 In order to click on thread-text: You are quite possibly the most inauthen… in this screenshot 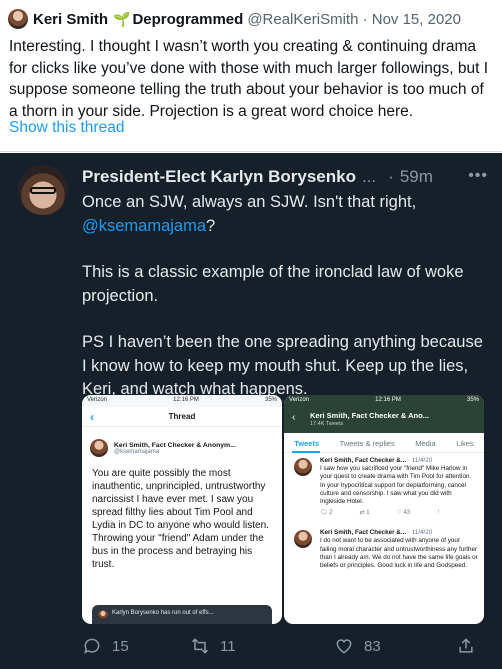, I will do `click(180, 519)`.